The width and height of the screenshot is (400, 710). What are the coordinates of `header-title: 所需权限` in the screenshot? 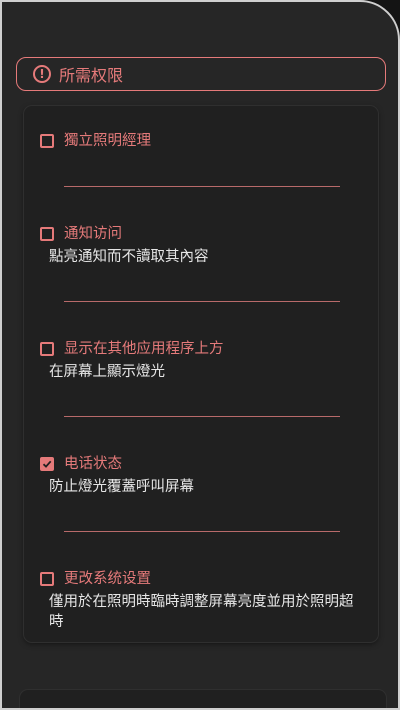 It's located at (91, 75).